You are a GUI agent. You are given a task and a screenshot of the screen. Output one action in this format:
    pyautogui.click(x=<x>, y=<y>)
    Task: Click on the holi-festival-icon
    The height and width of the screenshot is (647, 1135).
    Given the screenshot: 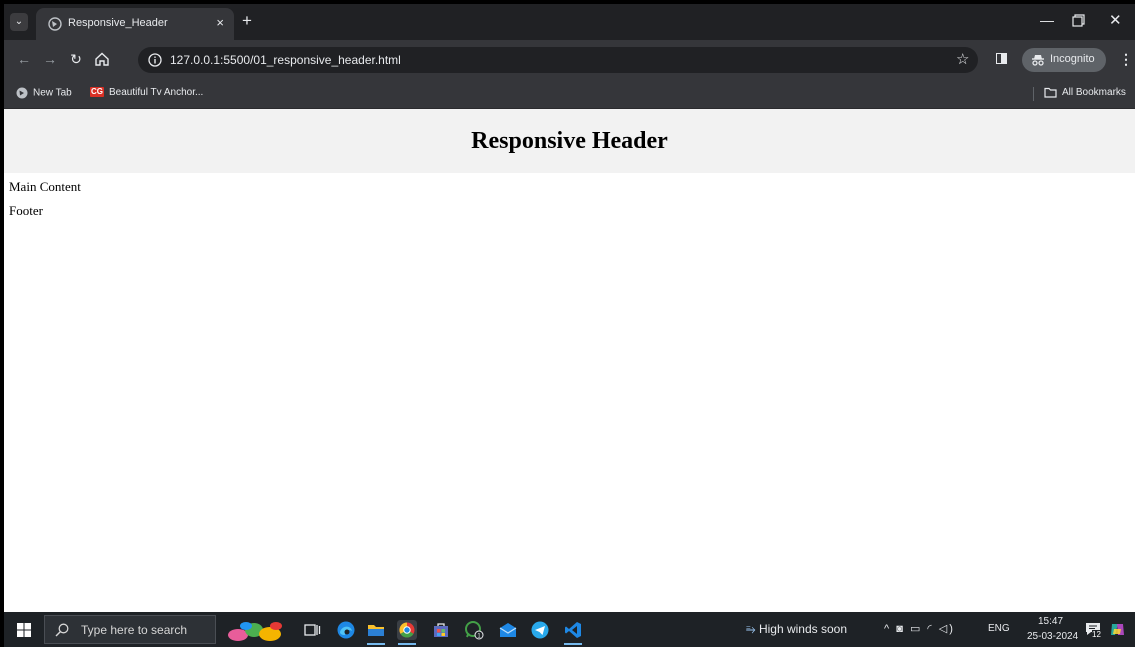 What is the action you would take?
    pyautogui.click(x=256, y=630)
    